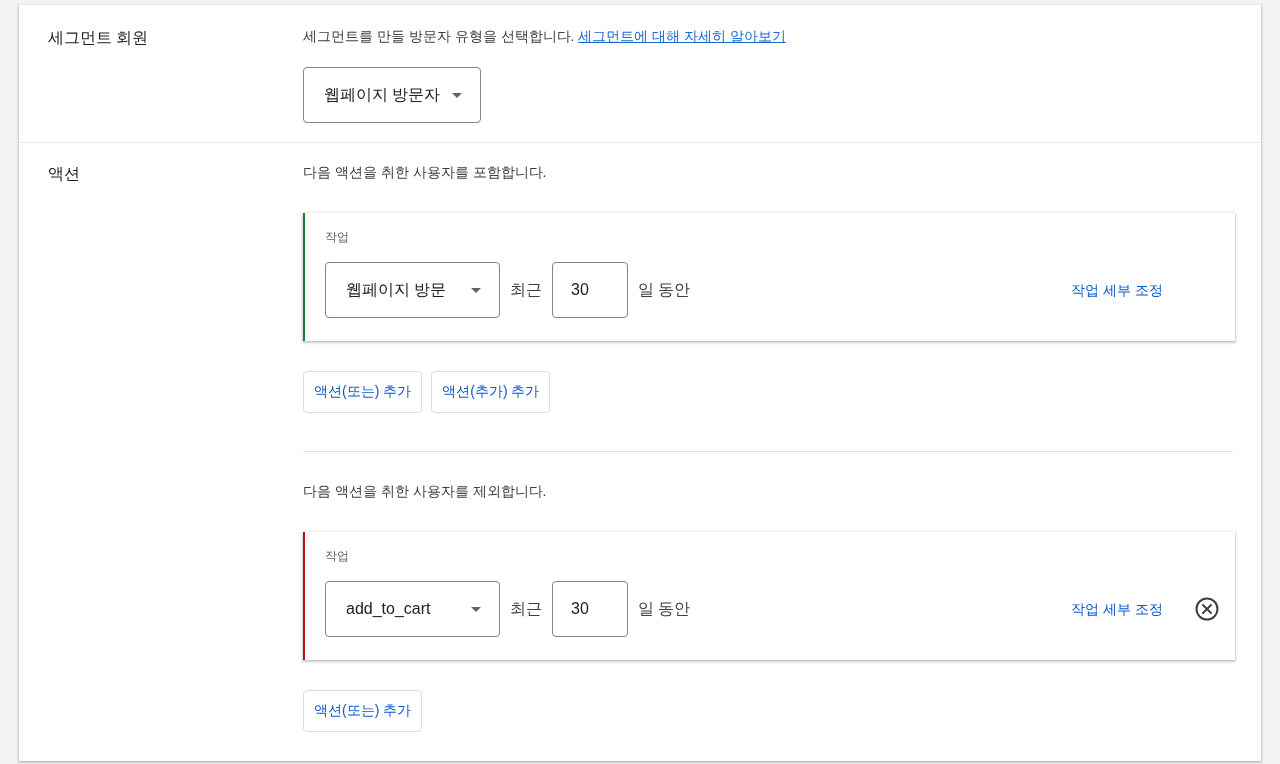 This screenshot has height=764, width=1280. What do you see at coordinates (682, 36) in the screenshot?
I see `learn-more-link: 세그먼트에 대해 자세히 알아보기` at bounding box center [682, 36].